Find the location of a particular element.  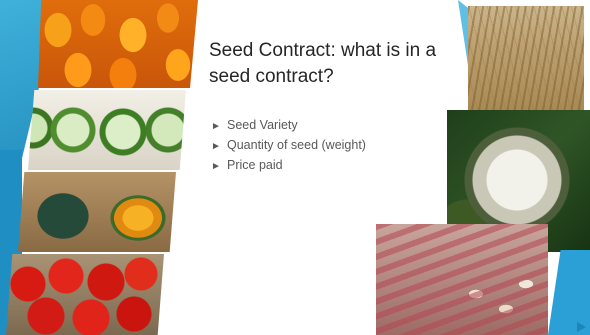

squash-image is located at coordinates (97, 212).